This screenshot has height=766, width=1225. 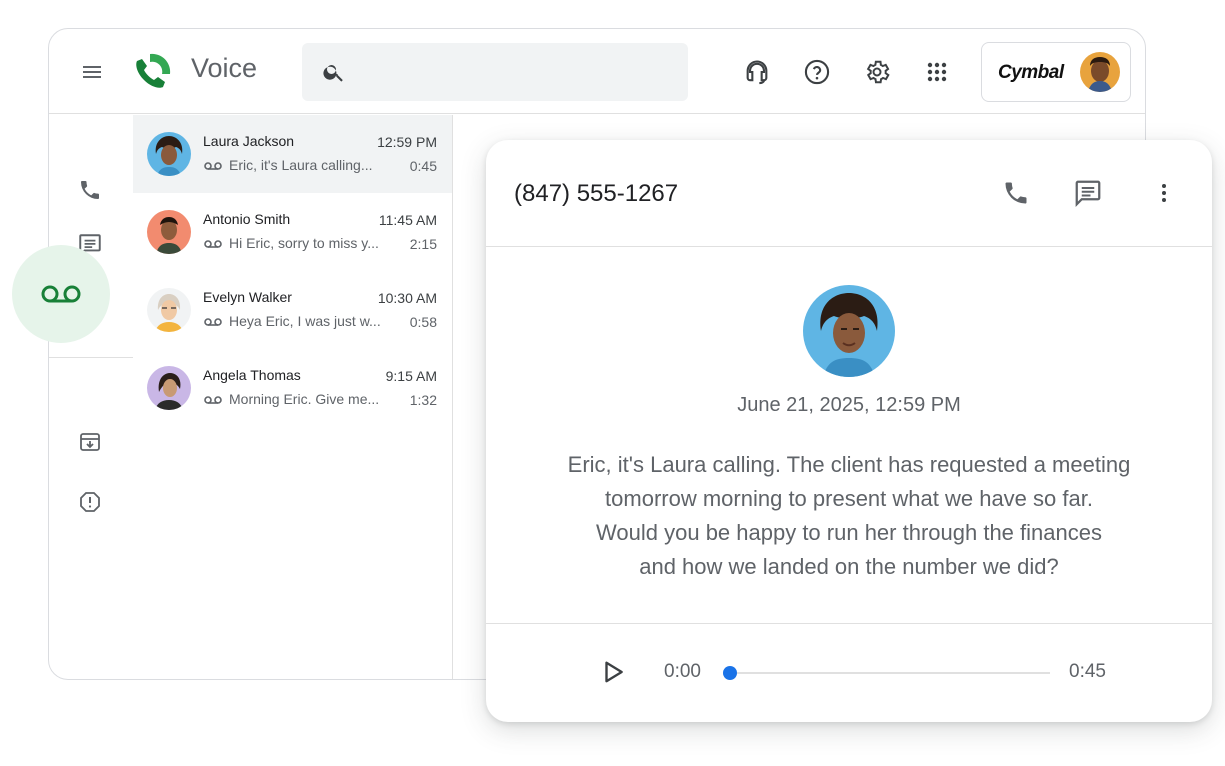 I want to click on caller-name: Angela Thomas, so click(x=252, y=375).